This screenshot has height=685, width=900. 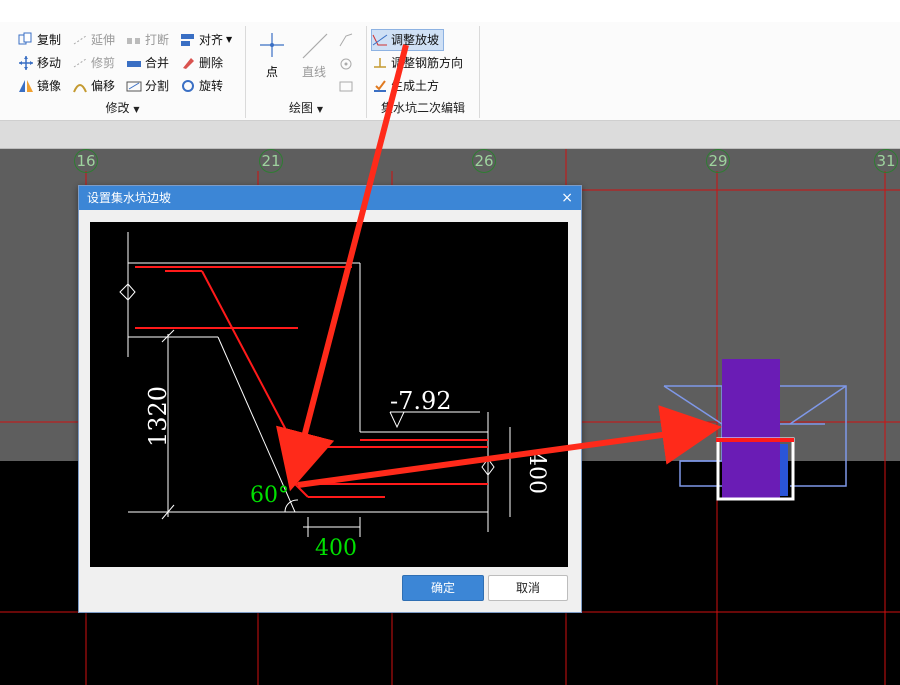 What do you see at coordinates (271, 161) in the screenshot?
I see `axis-label-21: 21` at bounding box center [271, 161].